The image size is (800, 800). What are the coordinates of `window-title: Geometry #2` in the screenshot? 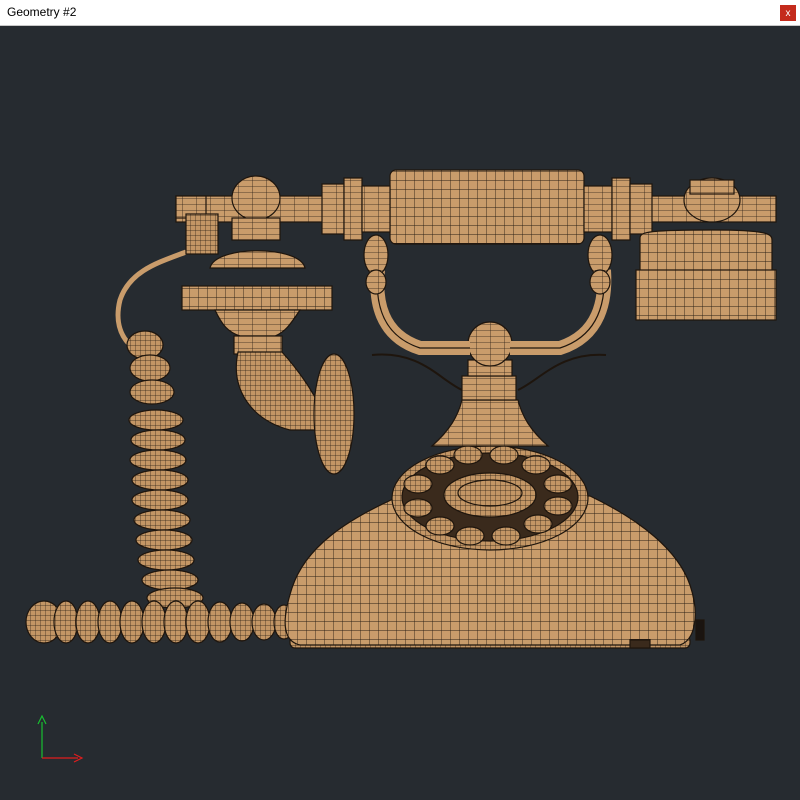 It's located at (42, 12).